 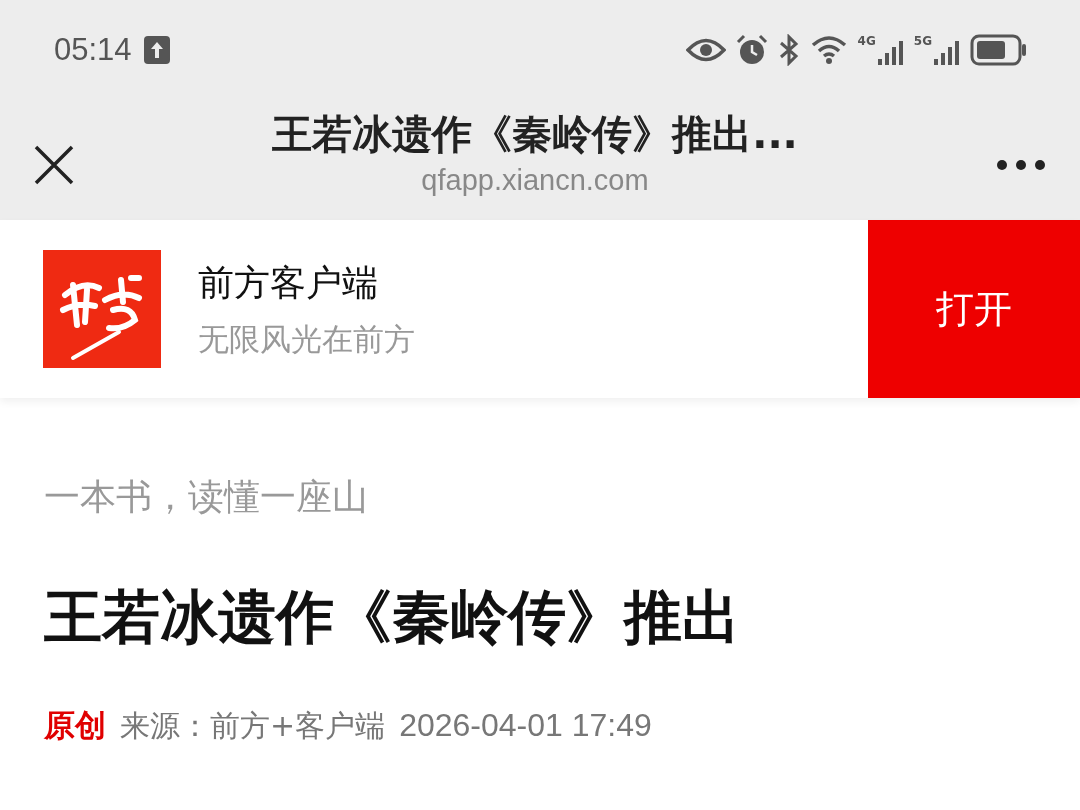 What do you see at coordinates (705, 50) in the screenshot?
I see `eye-icon` at bounding box center [705, 50].